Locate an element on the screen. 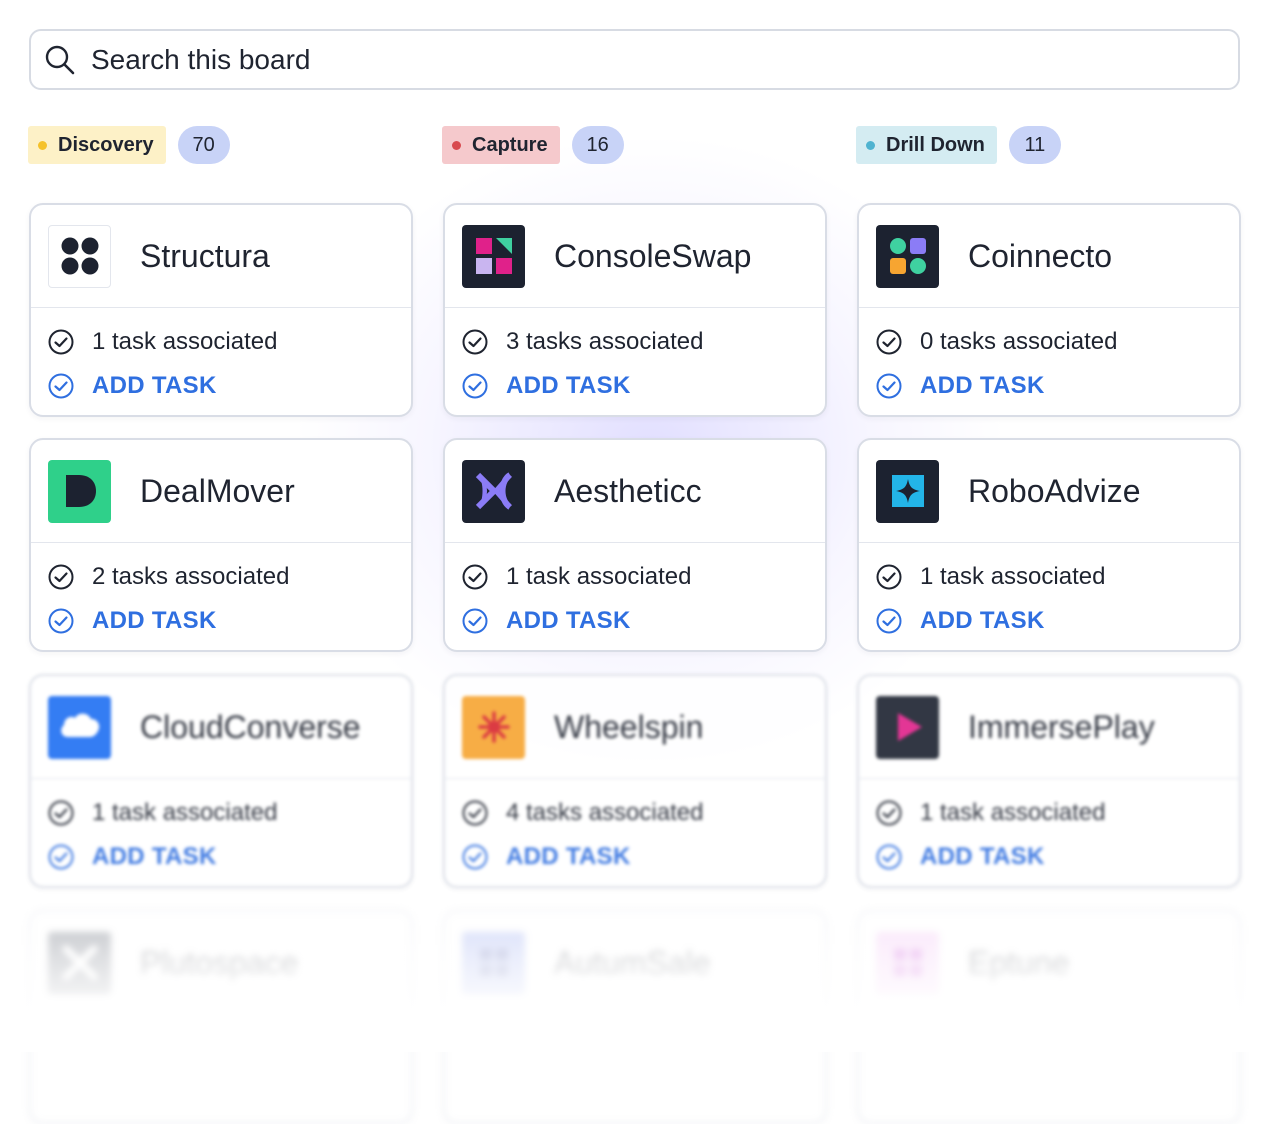  immerseplay-logo-icon is located at coordinates (907, 727).